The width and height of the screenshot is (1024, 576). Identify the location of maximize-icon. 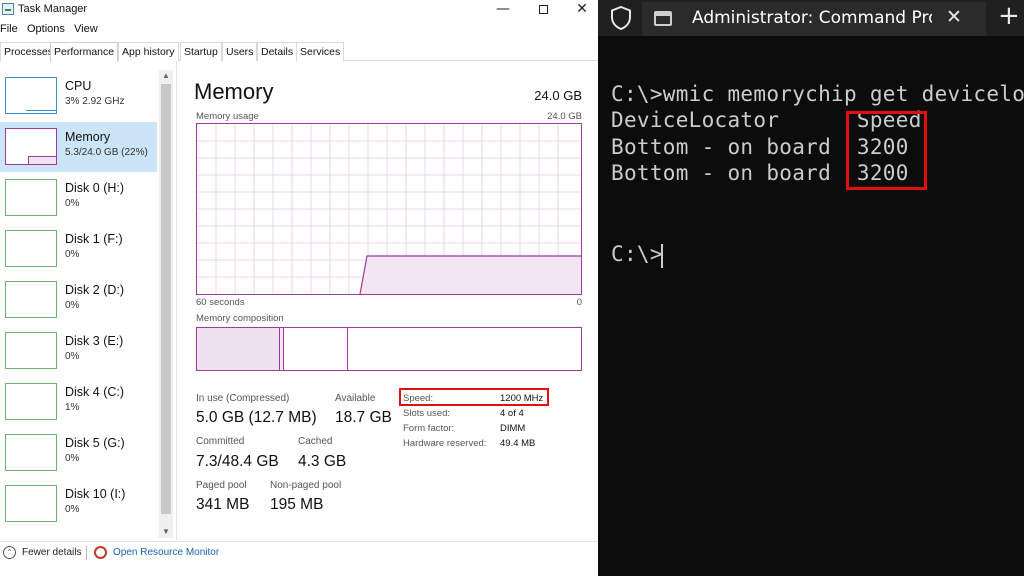
(543, 9).